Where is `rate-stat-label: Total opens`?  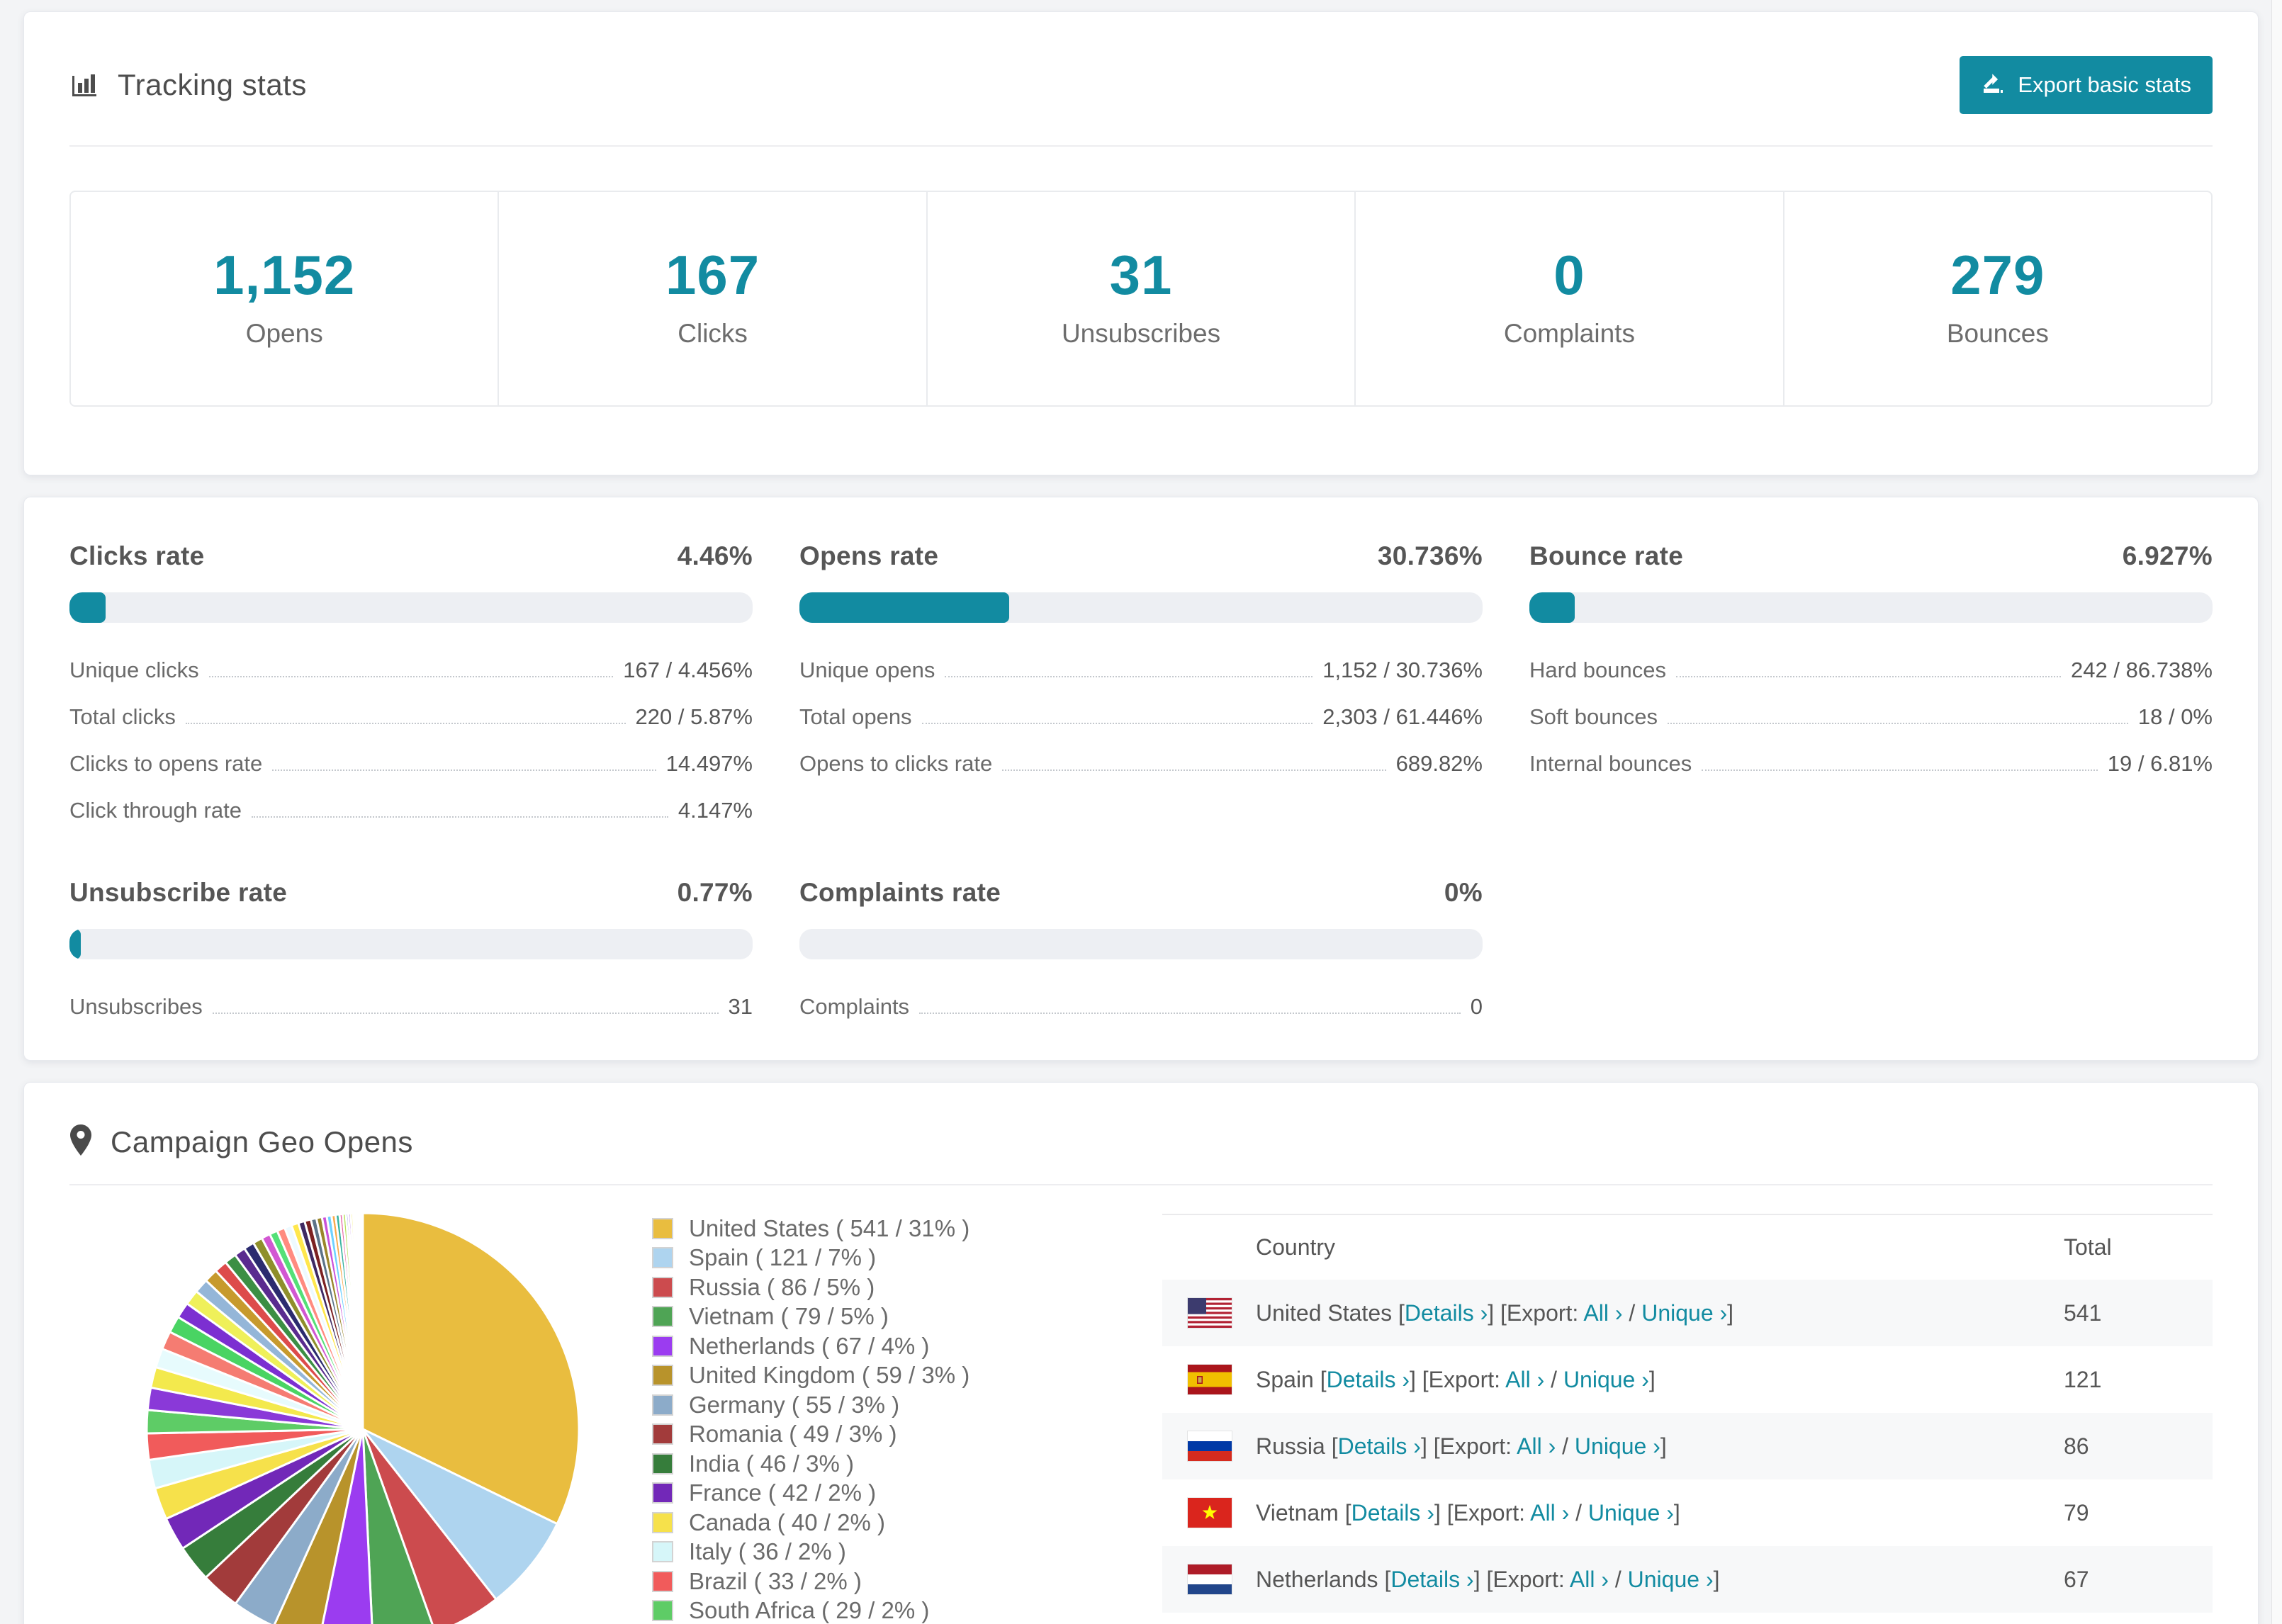 rate-stat-label: Total opens is located at coordinates (856, 717).